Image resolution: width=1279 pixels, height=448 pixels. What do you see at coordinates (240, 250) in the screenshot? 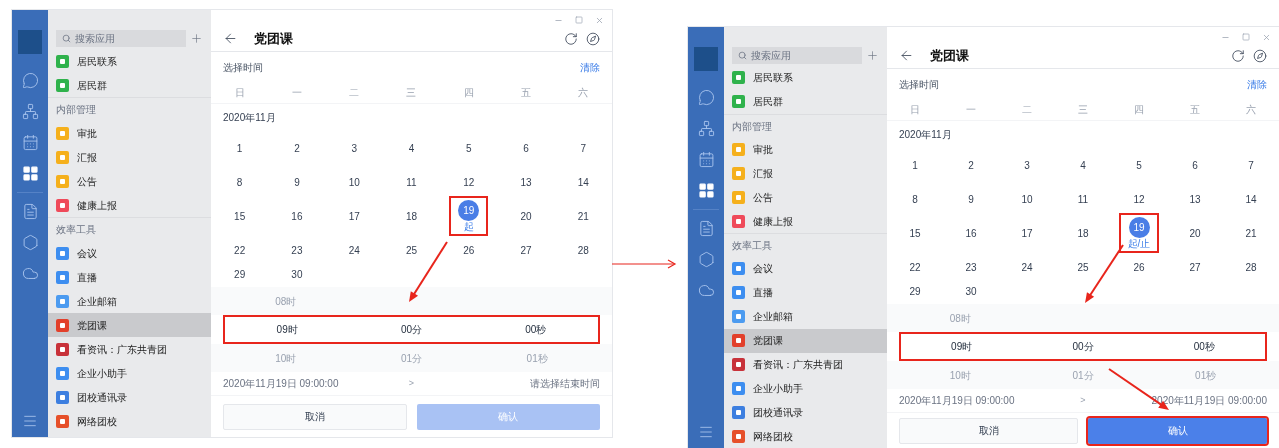
I see `day-number: 22` at bounding box center [240, 250].